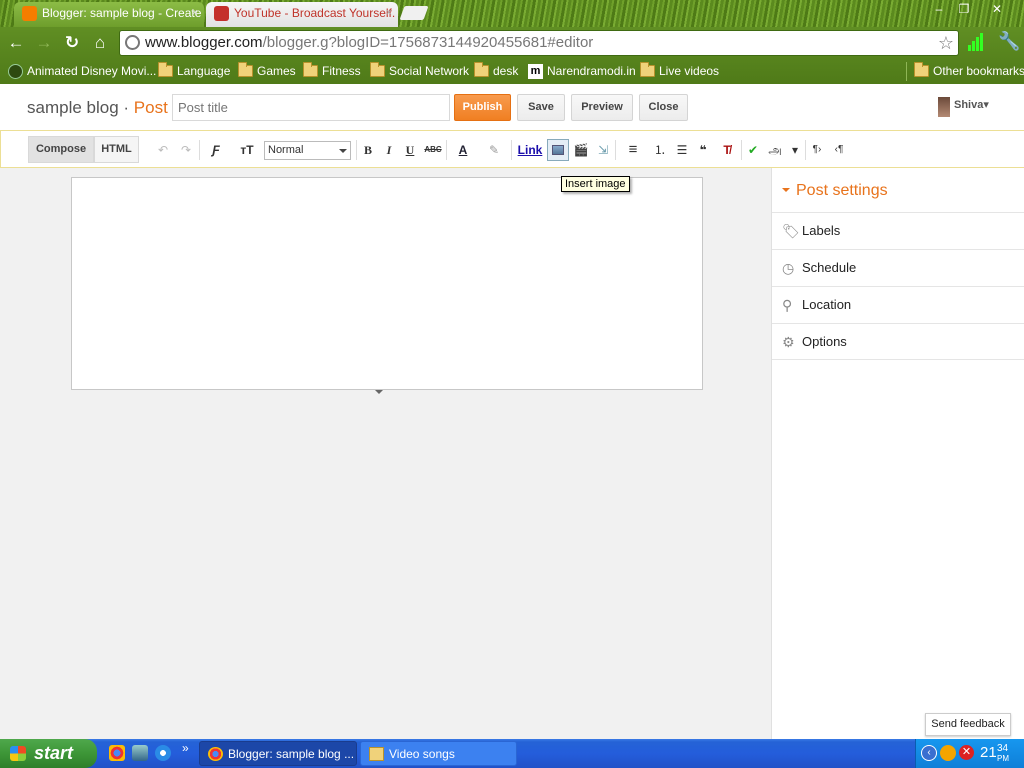  I want to click on quote-icon: ❝, so click(703, 150).